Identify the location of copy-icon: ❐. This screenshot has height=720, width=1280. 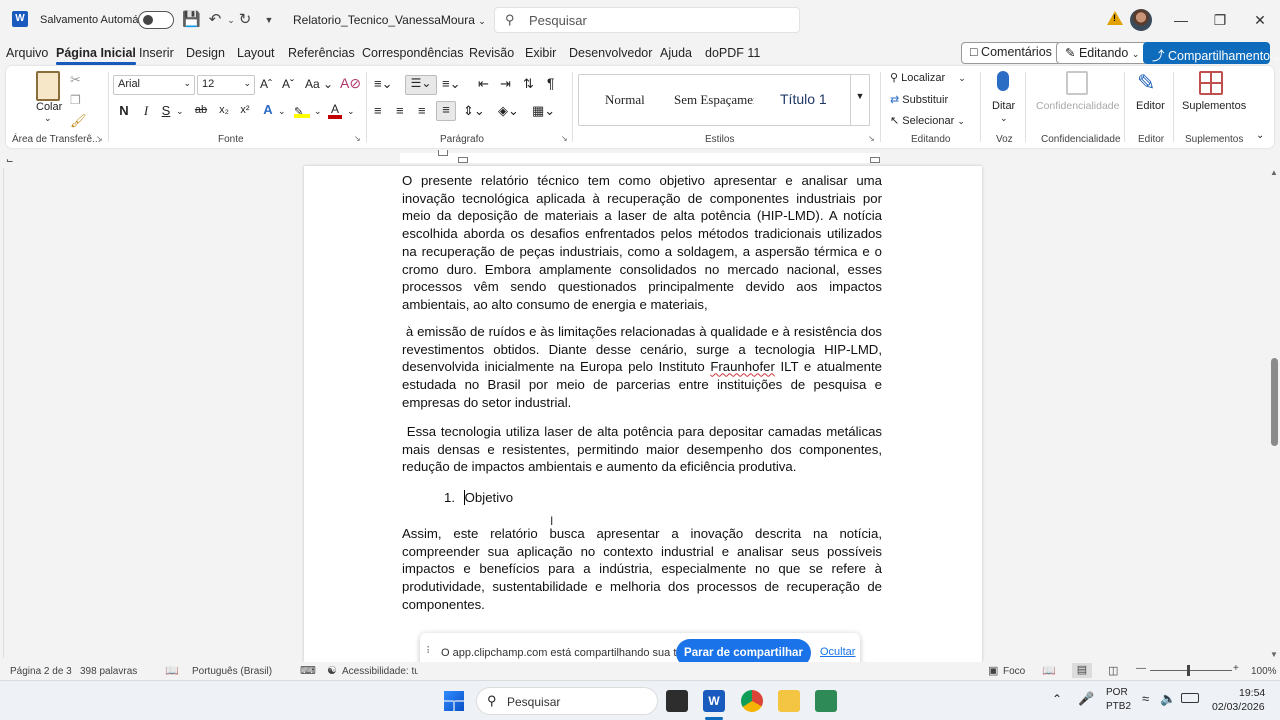
(75, 100).